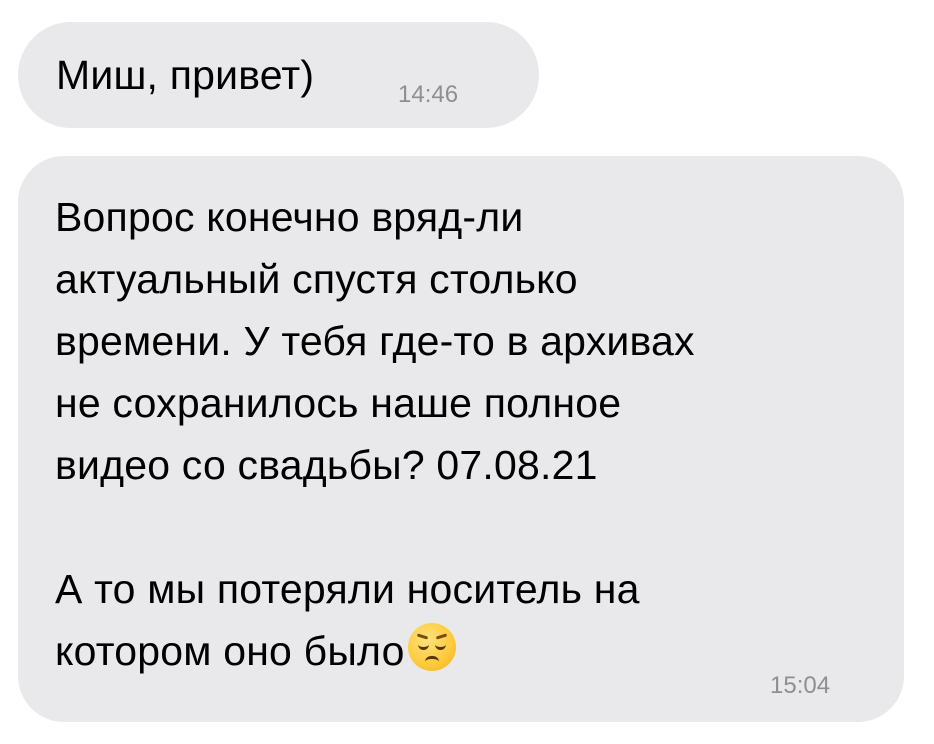 The height and width of the screenshot is (744, 934). Describe the element at coordinates (800, 685) in the screenshot. I see `message-timestamp: 15:04` at that location.